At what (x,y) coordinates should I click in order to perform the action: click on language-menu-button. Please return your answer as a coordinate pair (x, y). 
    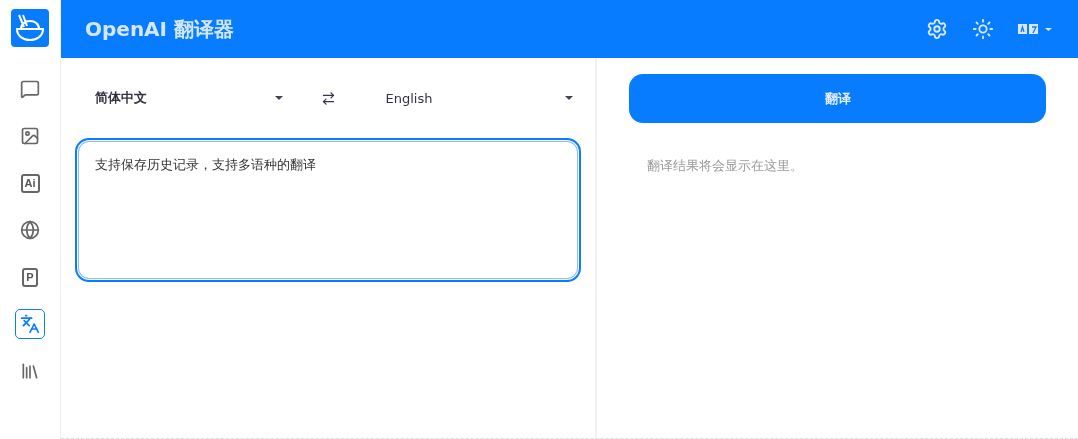
    Looking at the image, I should click on (1036, 29).